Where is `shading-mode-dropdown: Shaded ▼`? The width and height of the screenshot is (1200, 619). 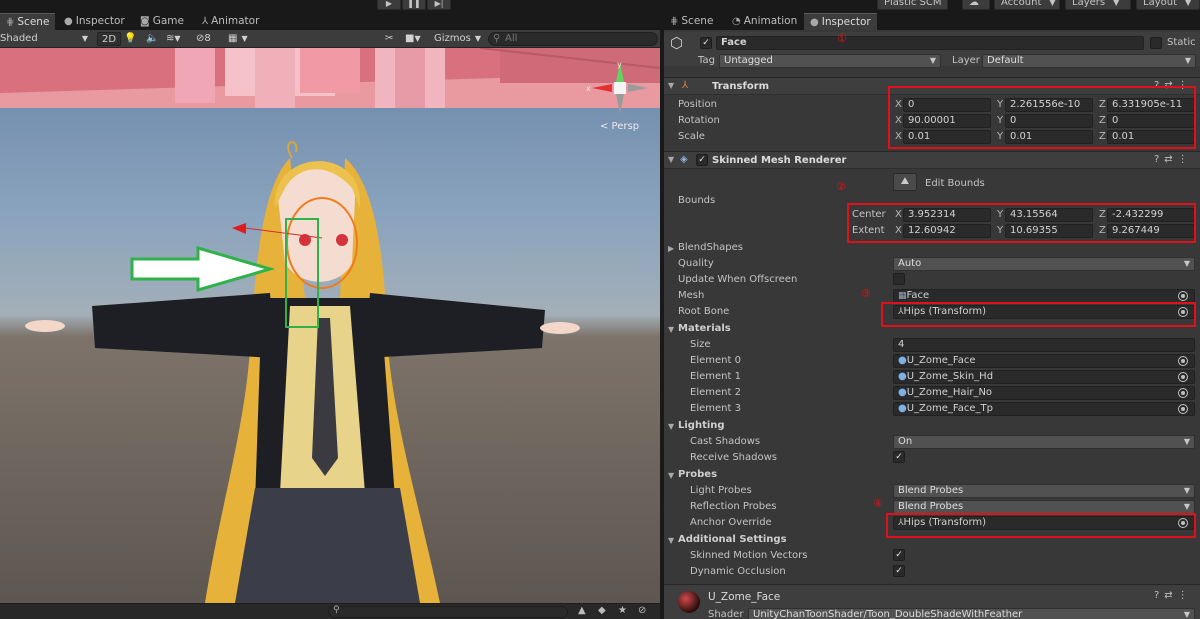 shading-mode-dropdown: Shaded ▼ is located at coordinates (46, 39).